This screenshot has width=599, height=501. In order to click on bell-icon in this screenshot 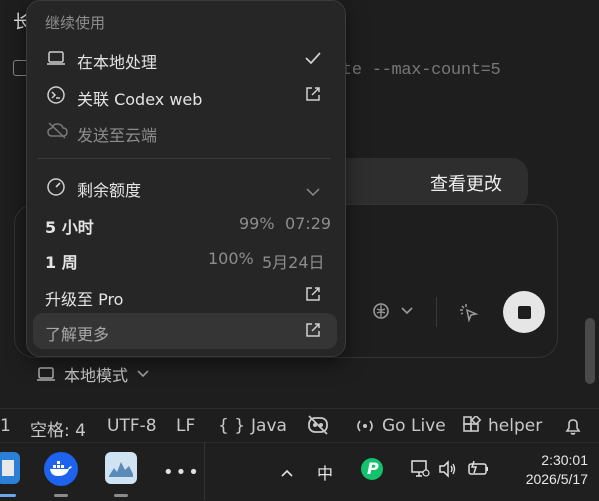, I will do `click(573, 427)`.